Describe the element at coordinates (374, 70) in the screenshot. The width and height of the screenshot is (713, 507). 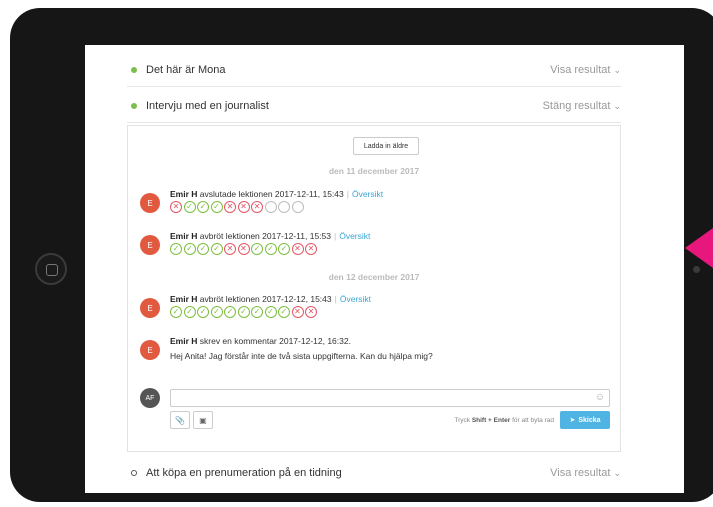
I see `lesson-row: Det här är Mona Visa resultat ⌄` at that location.